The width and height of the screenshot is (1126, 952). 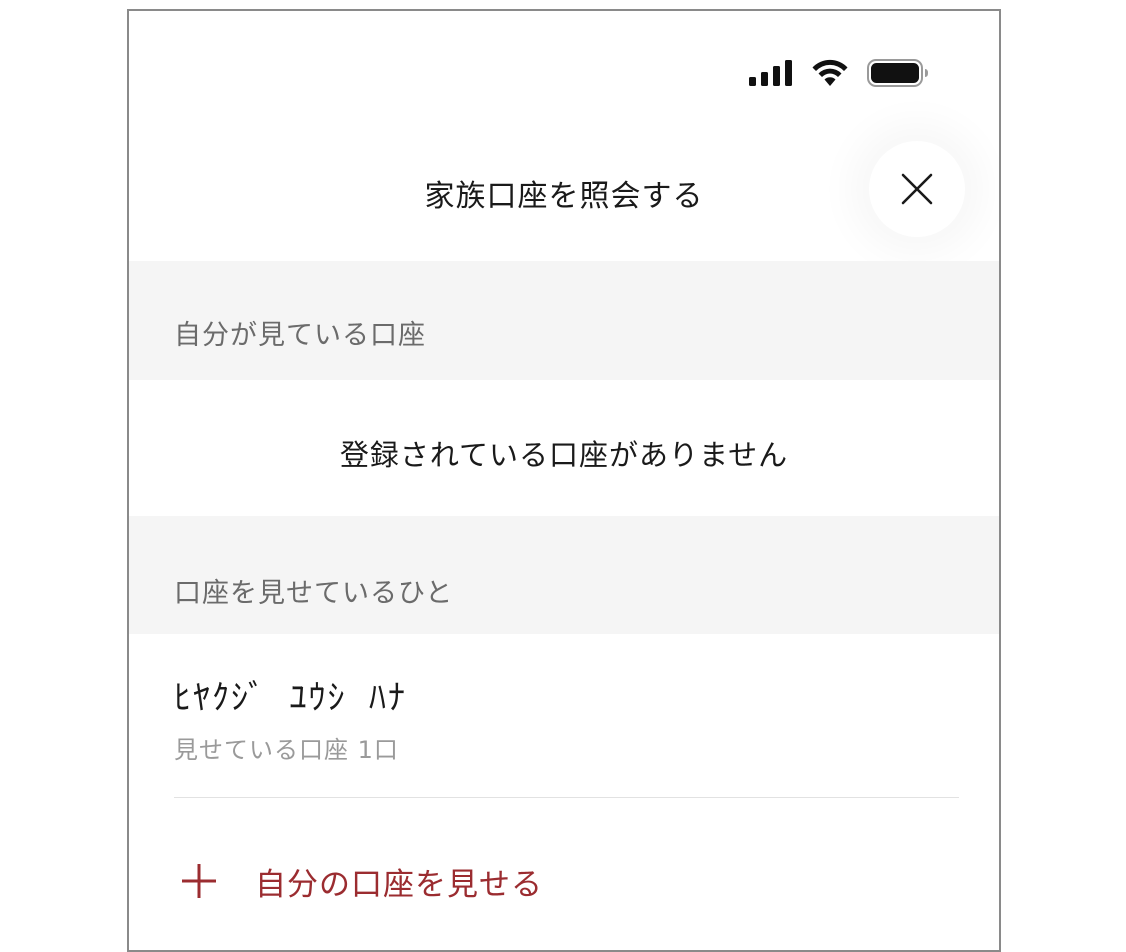 I want to click on list-item-person: ﾋﾔｸｼﾞ ﾕｳｼ ﾊﾅ 見せている口座 1口, so click(x=564, y=716).